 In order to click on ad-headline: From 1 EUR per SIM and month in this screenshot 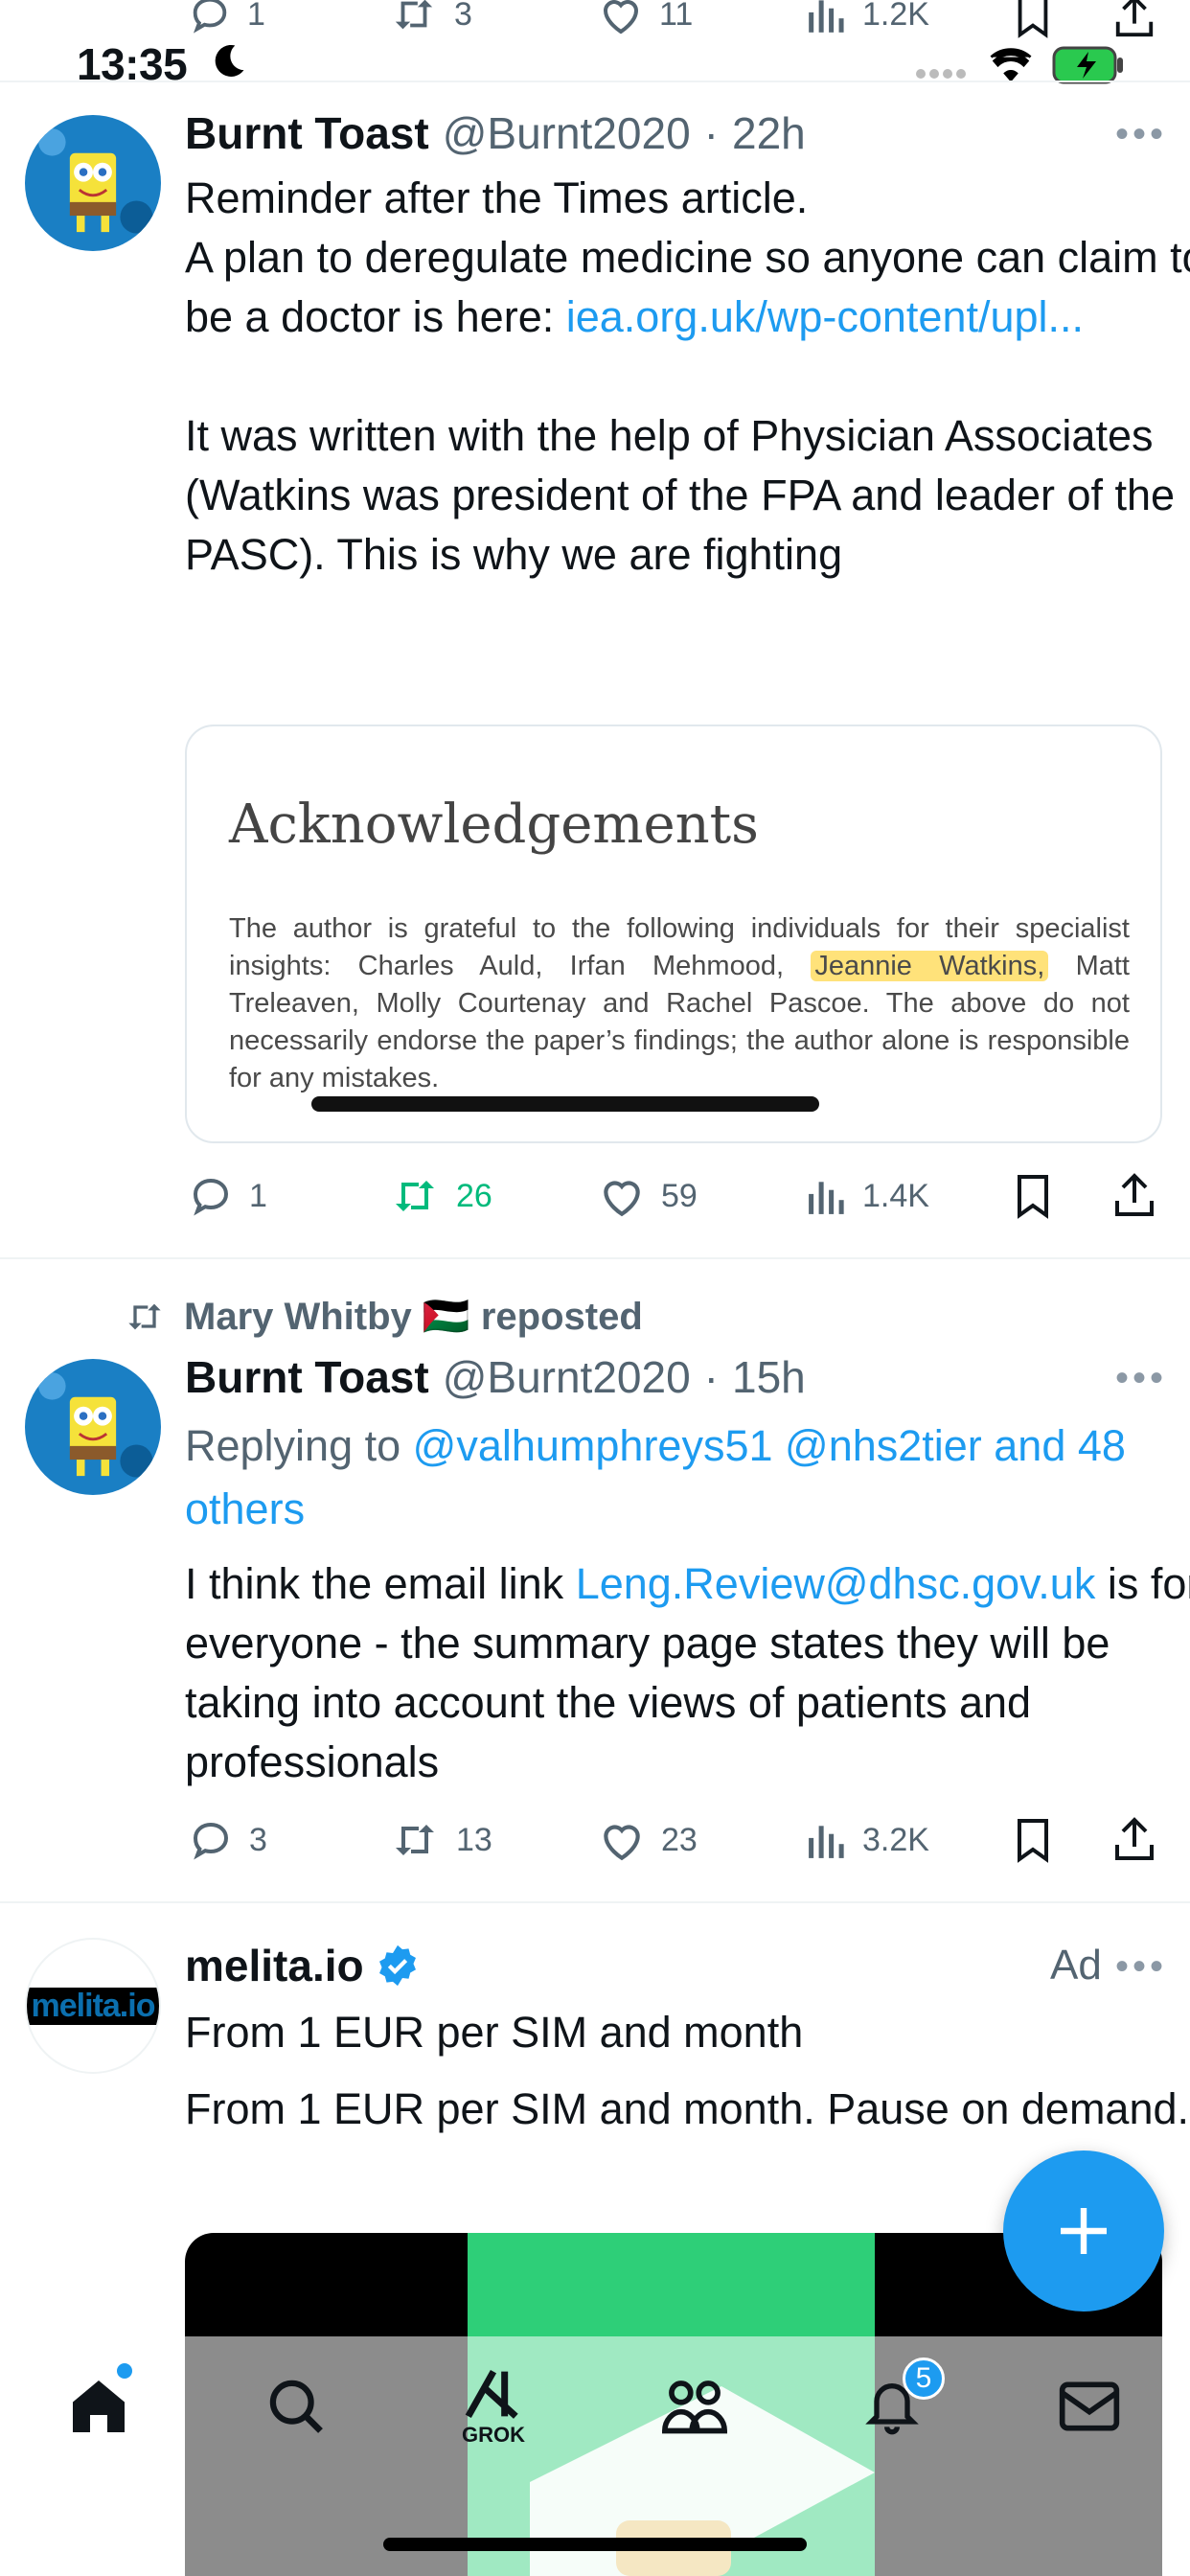, I will do `click(495, 2032)`.